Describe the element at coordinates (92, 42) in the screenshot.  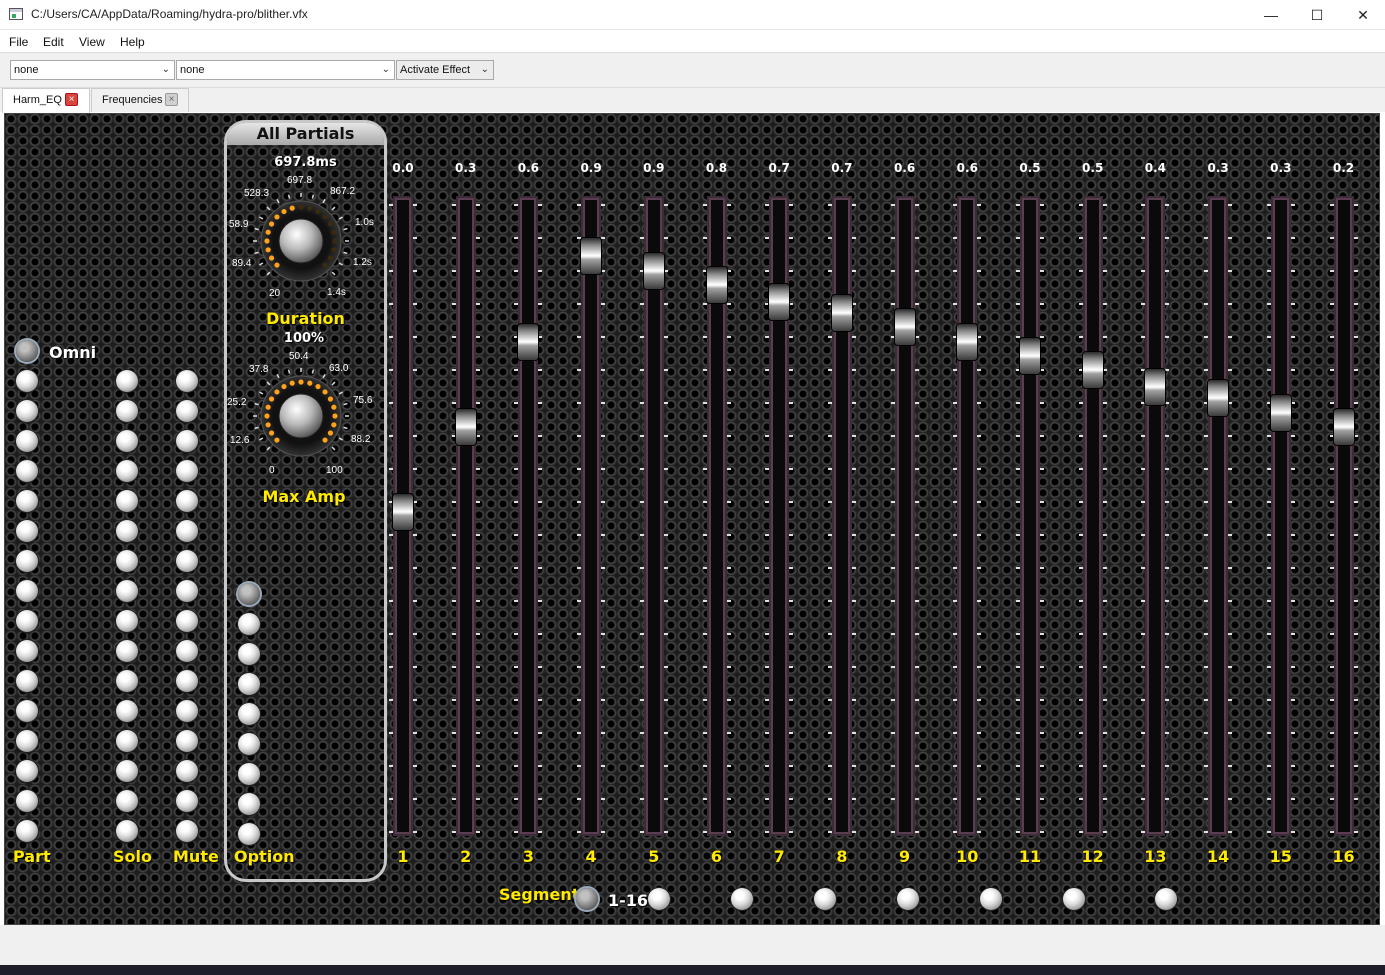
I see `menu-view: View` at that location.